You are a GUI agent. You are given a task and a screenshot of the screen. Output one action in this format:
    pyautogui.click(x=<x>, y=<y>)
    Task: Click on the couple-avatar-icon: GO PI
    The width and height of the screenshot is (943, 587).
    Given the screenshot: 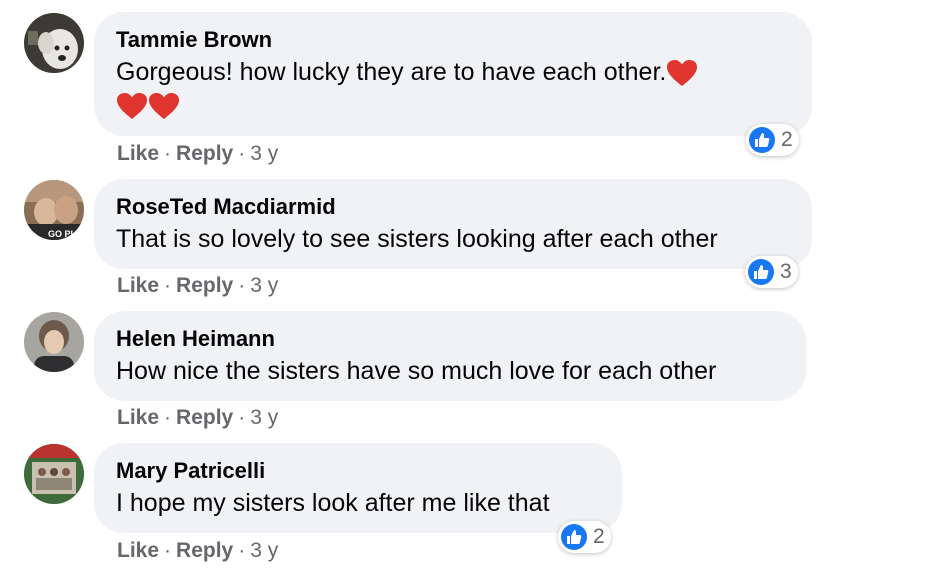 What is the action you would take?
    pyautogui.click(x=54, y=210)
    